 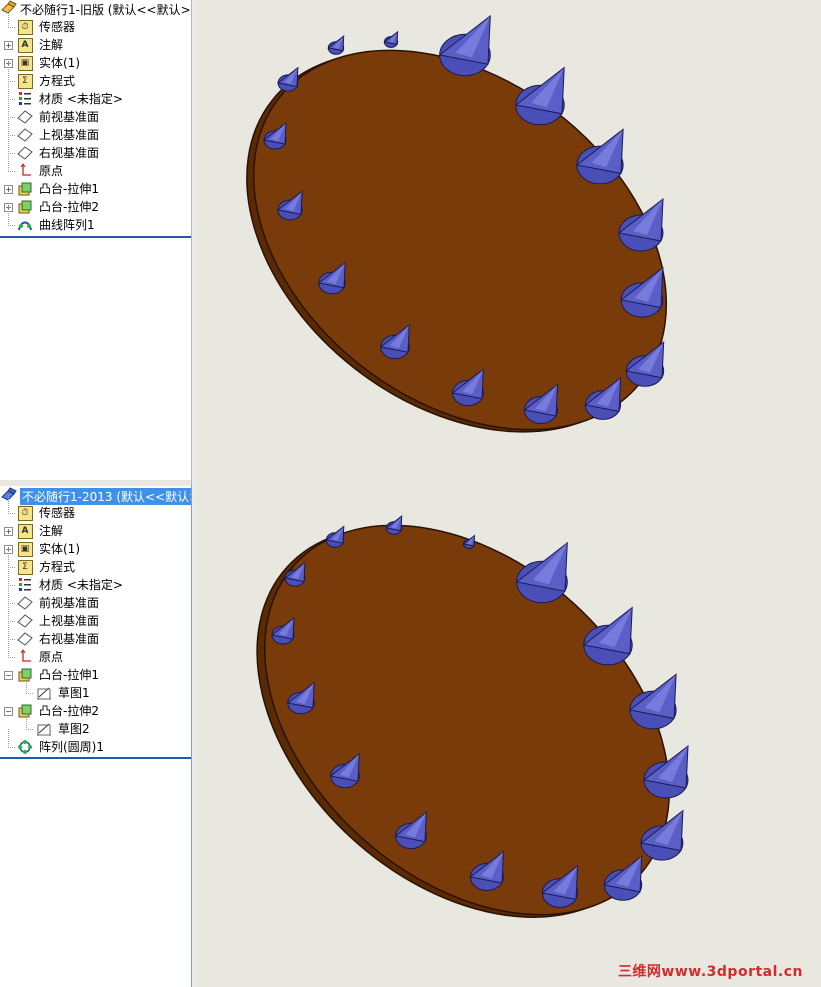 What do you see at coordinates (71, 747) in the screenshot?
I see `tree-item-label: 阵列(圆周)1` at bounding box center [71, 747].